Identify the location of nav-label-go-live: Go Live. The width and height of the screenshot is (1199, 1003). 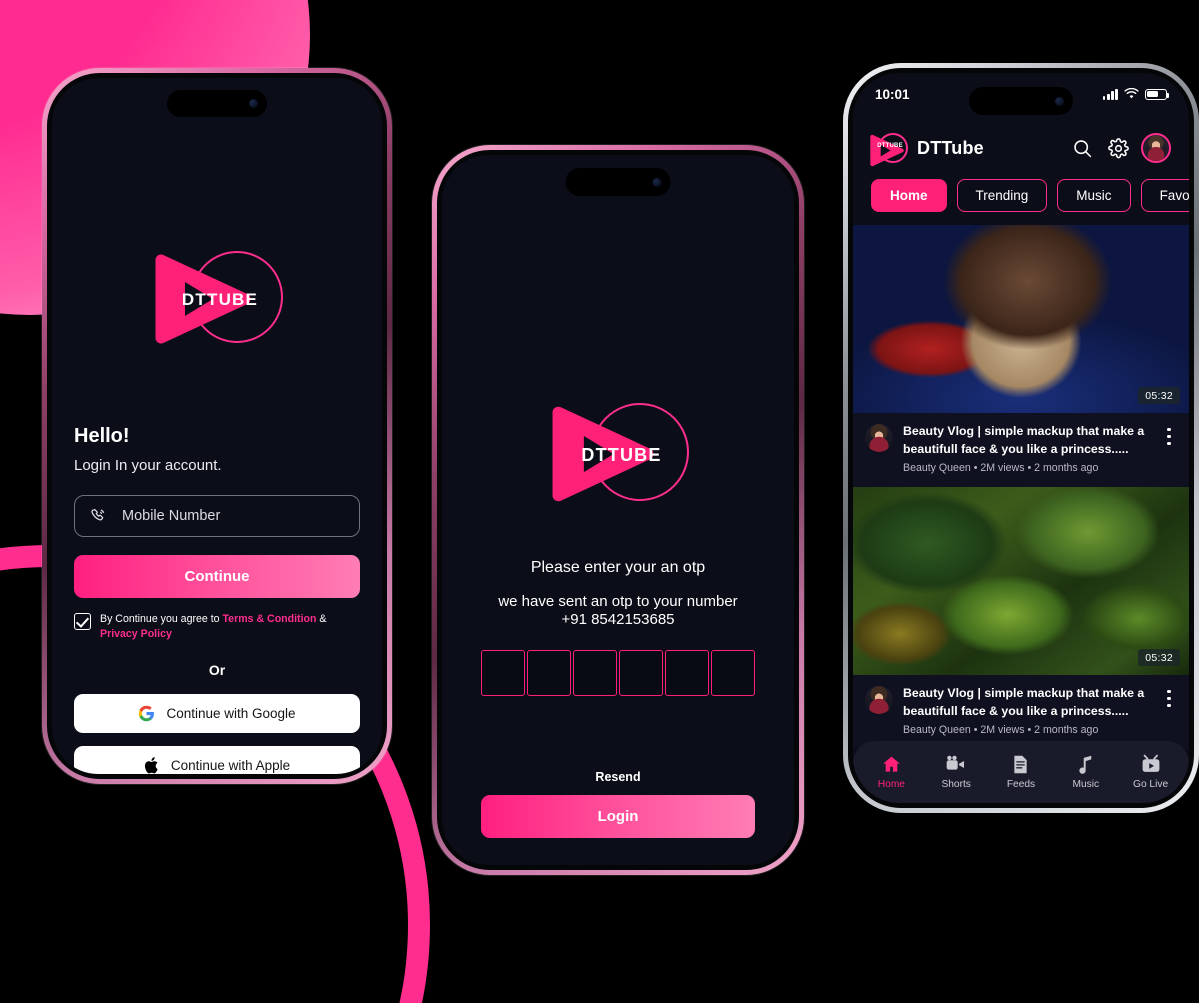
(1151, 784).